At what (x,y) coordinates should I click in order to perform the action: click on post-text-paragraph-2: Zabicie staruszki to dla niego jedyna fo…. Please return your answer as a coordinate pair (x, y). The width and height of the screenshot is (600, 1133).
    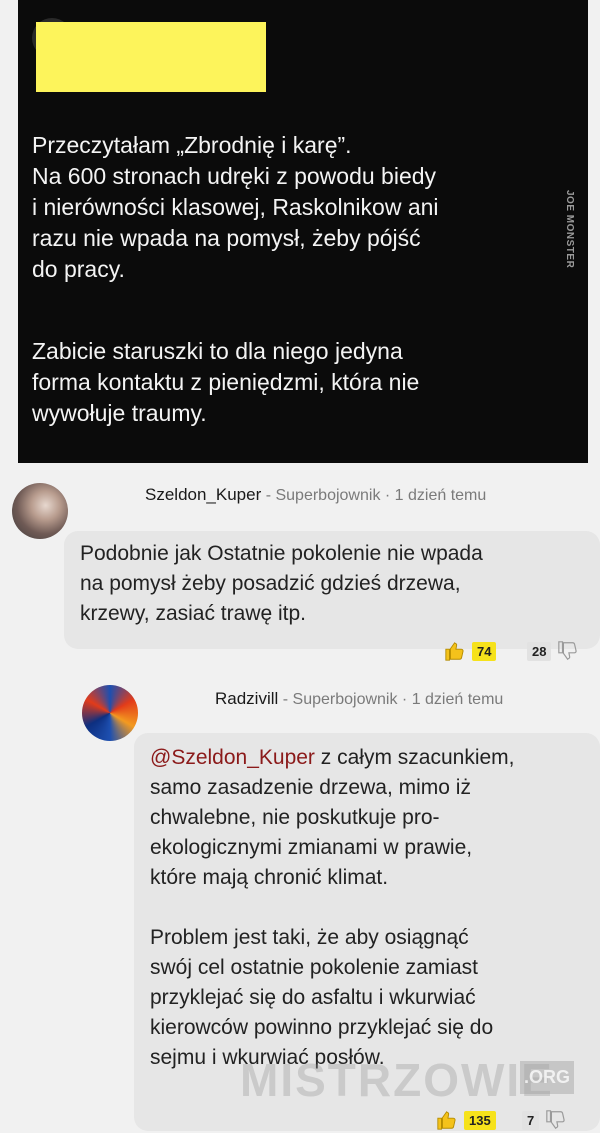
    Looking at the image, I should click on (226, 382).